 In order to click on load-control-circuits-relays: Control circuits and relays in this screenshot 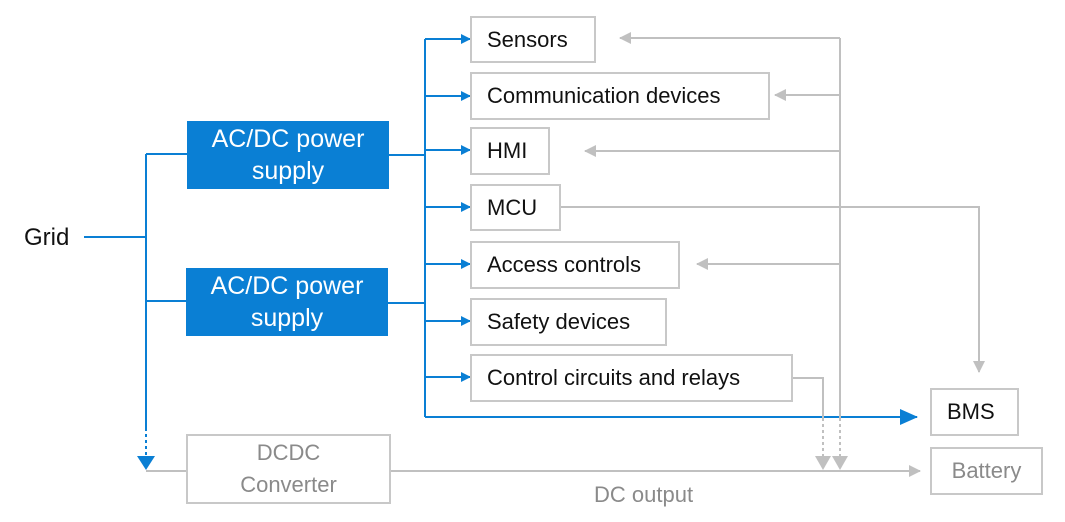, I will do `click(631, 378)`.